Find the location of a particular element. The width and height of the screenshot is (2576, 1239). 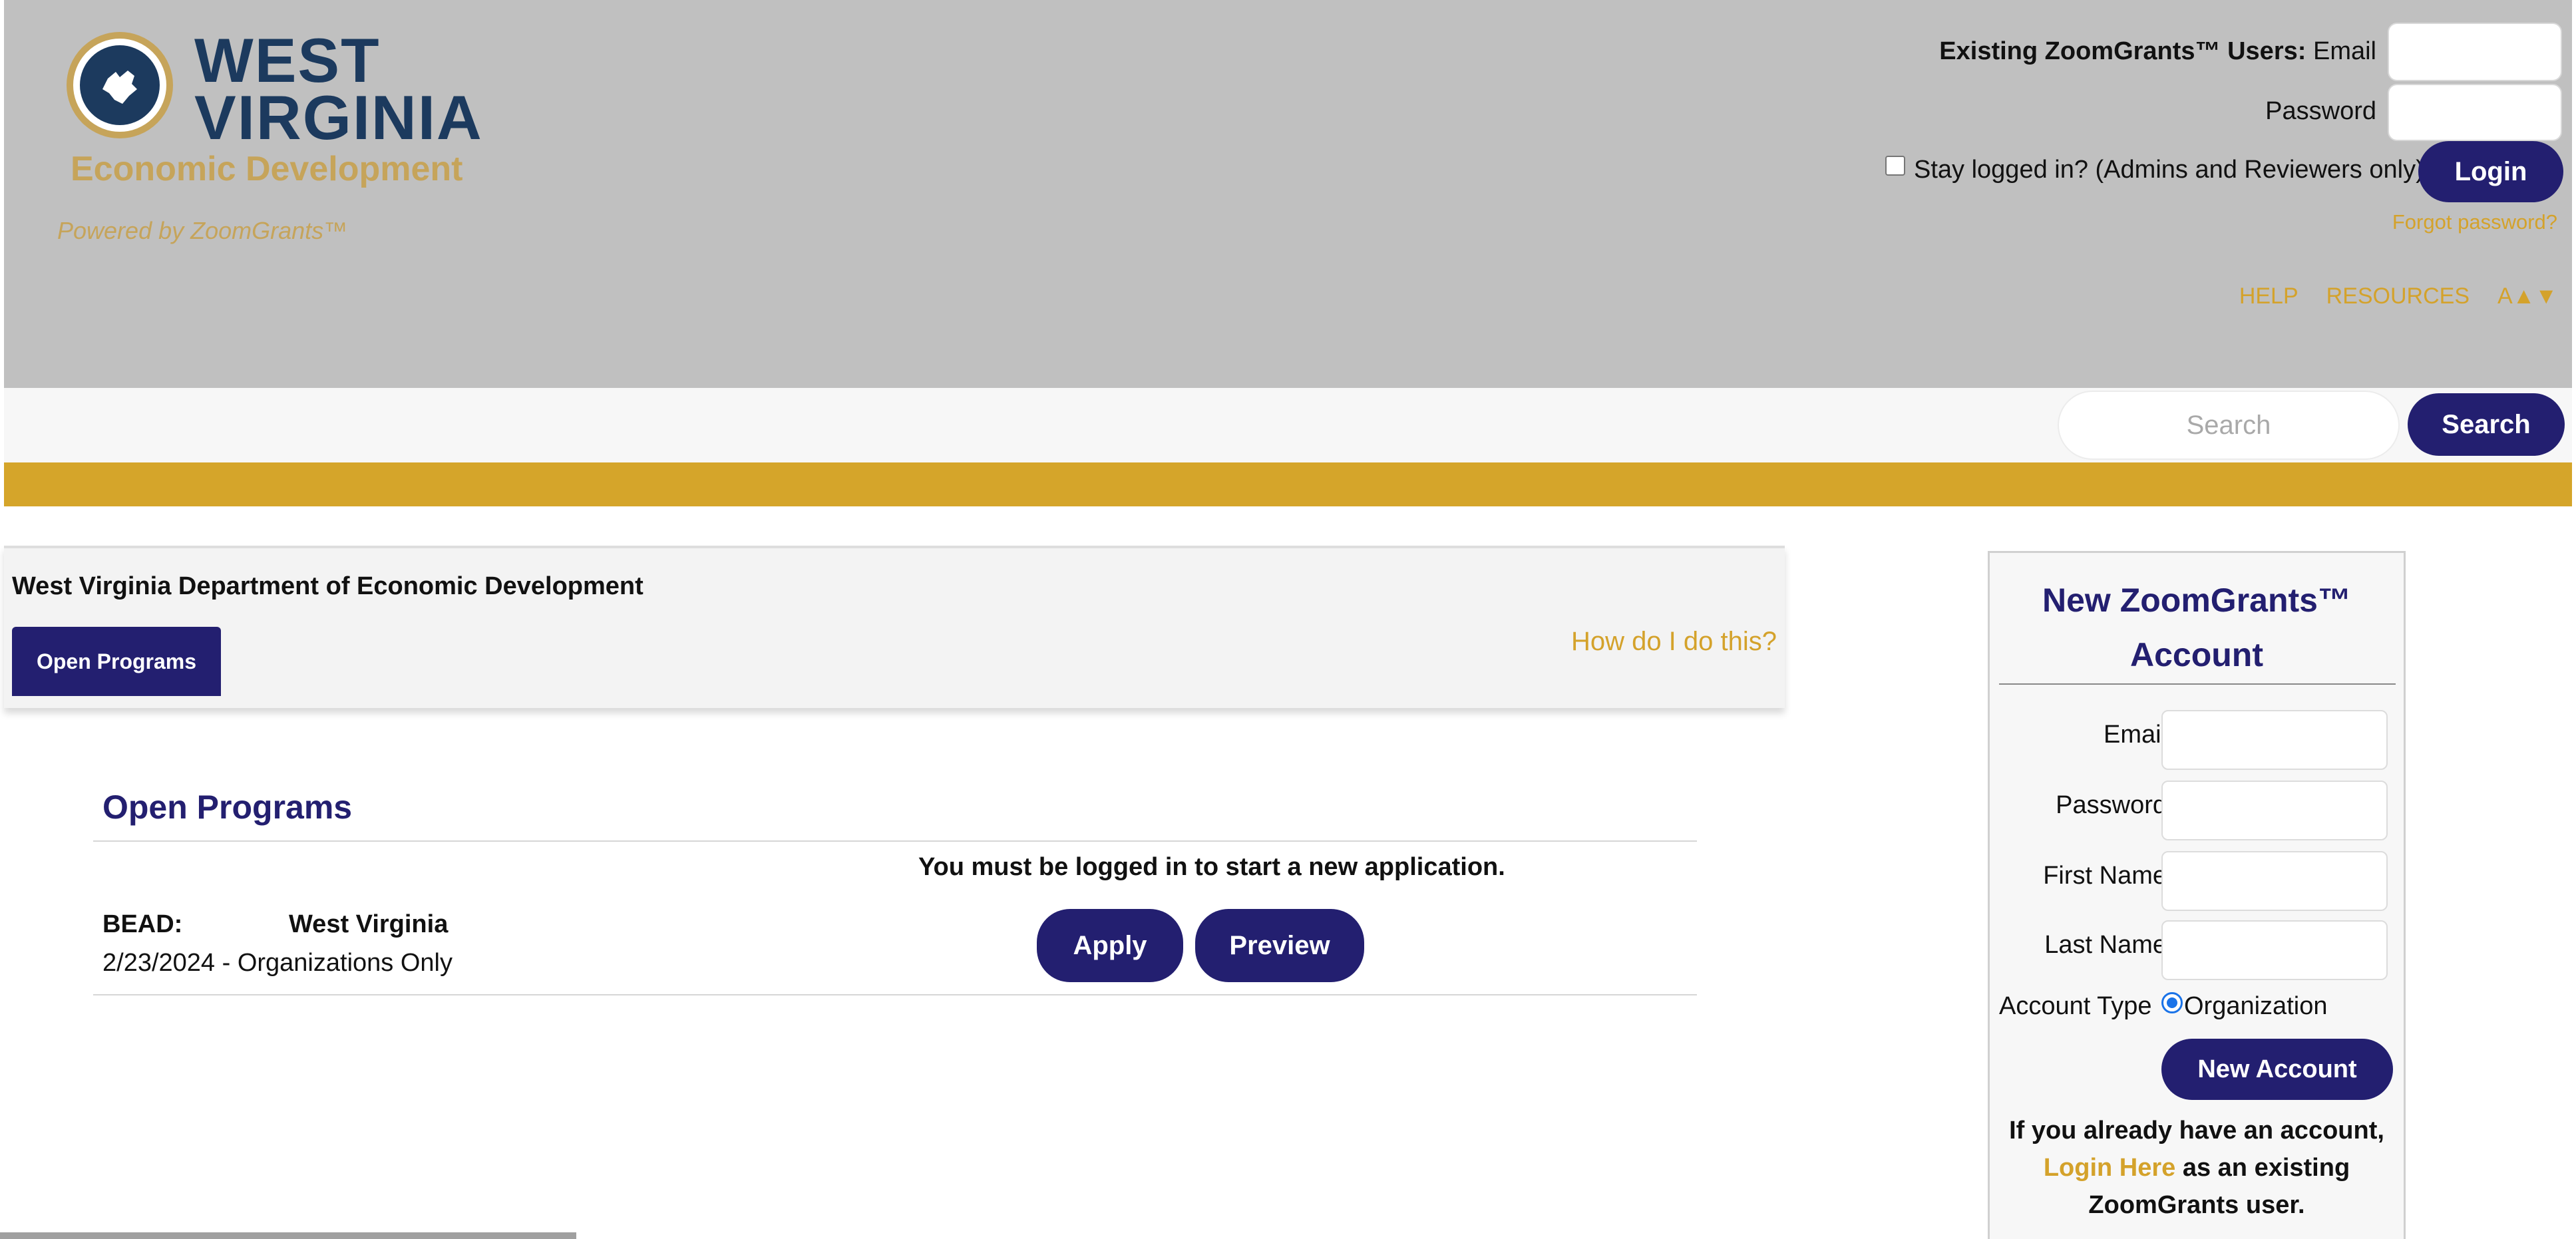

login-password-input is located at coordinates (2475, 112).